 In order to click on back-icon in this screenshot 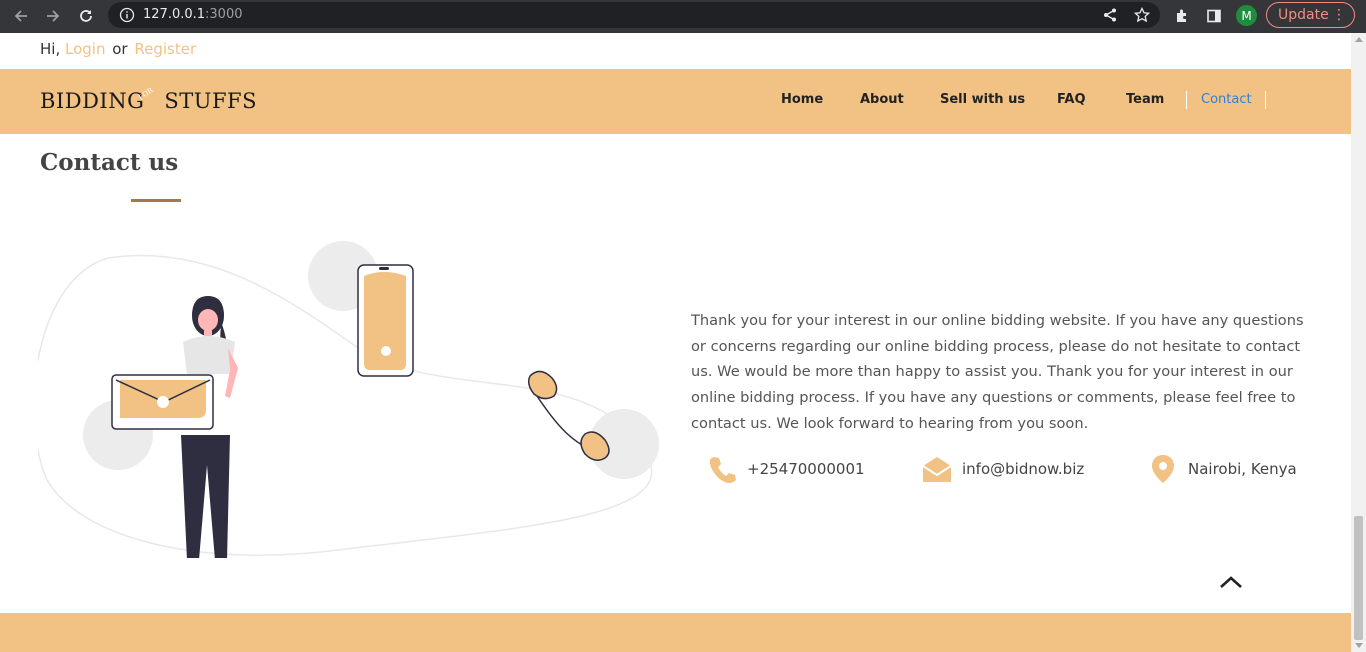, I will do `click(21, 16)`.